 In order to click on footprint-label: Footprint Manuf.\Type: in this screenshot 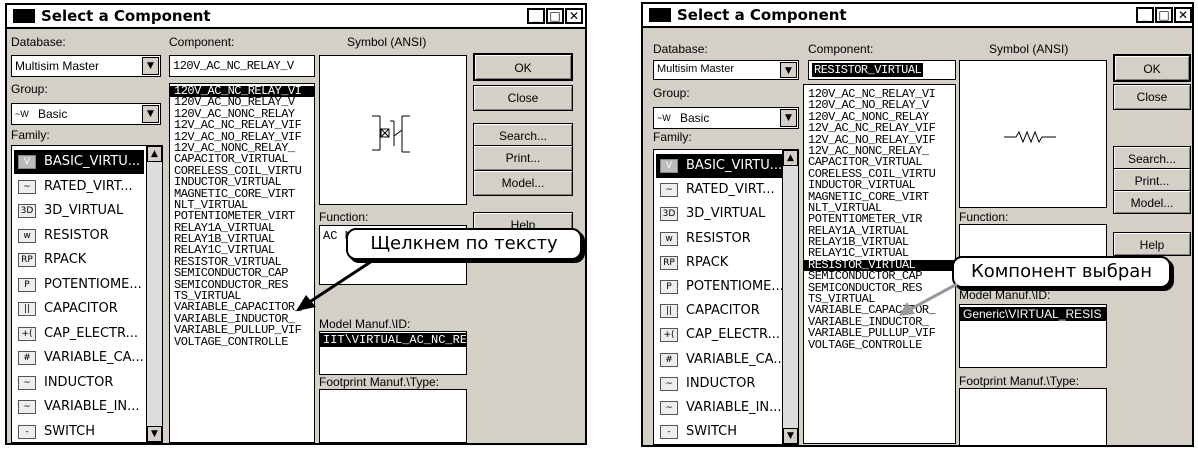, I will do `click(379, 382)`.